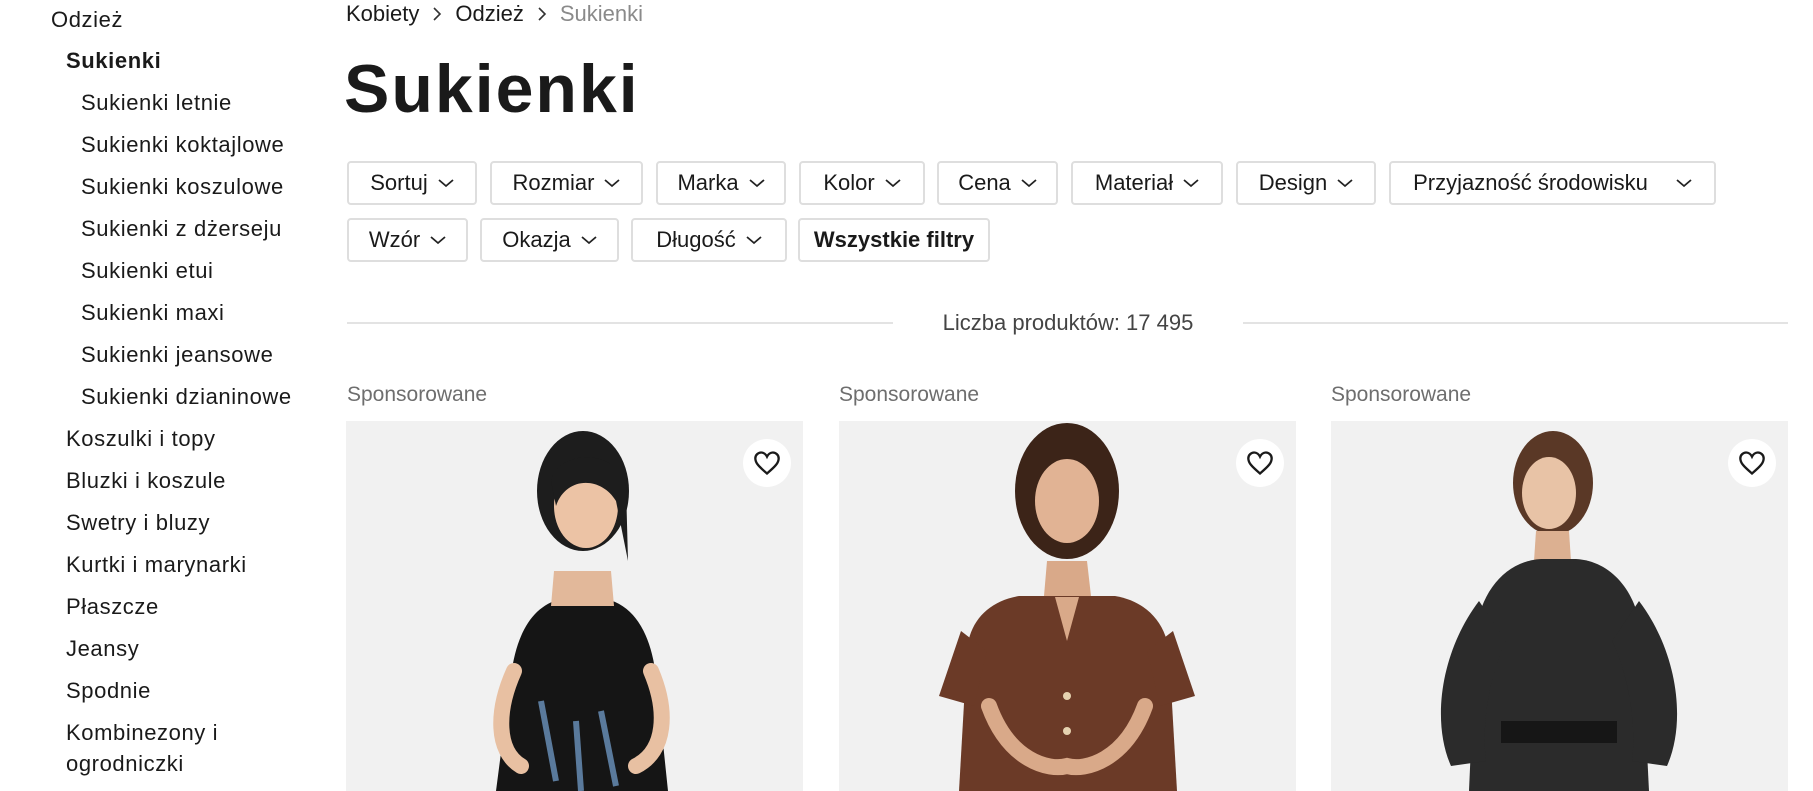 This screenshot has height=791, width=1813. I want to click on filter-label: Marka, so click(708, 182).